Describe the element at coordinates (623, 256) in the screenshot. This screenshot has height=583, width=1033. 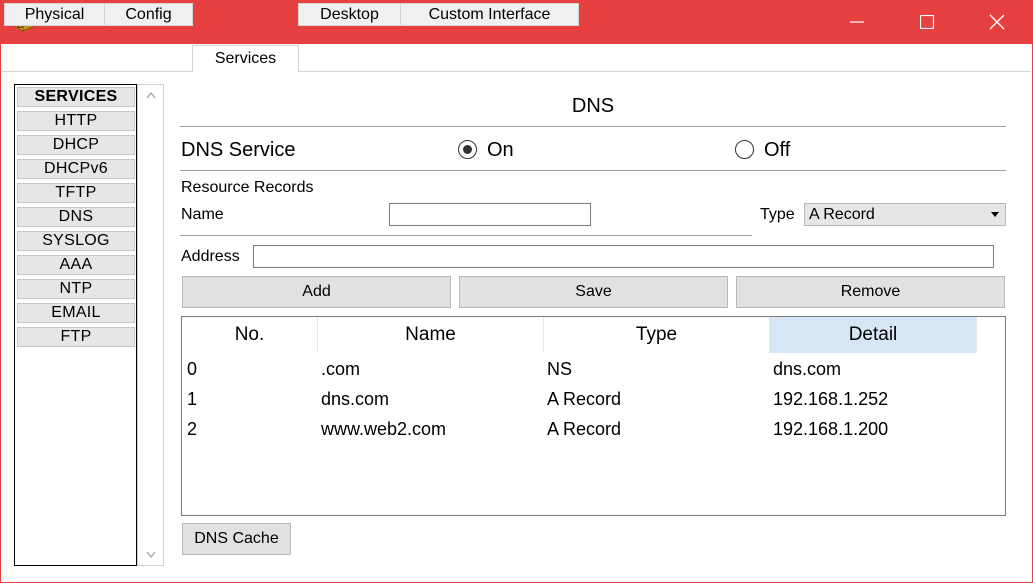
I see `address-input` at that location.